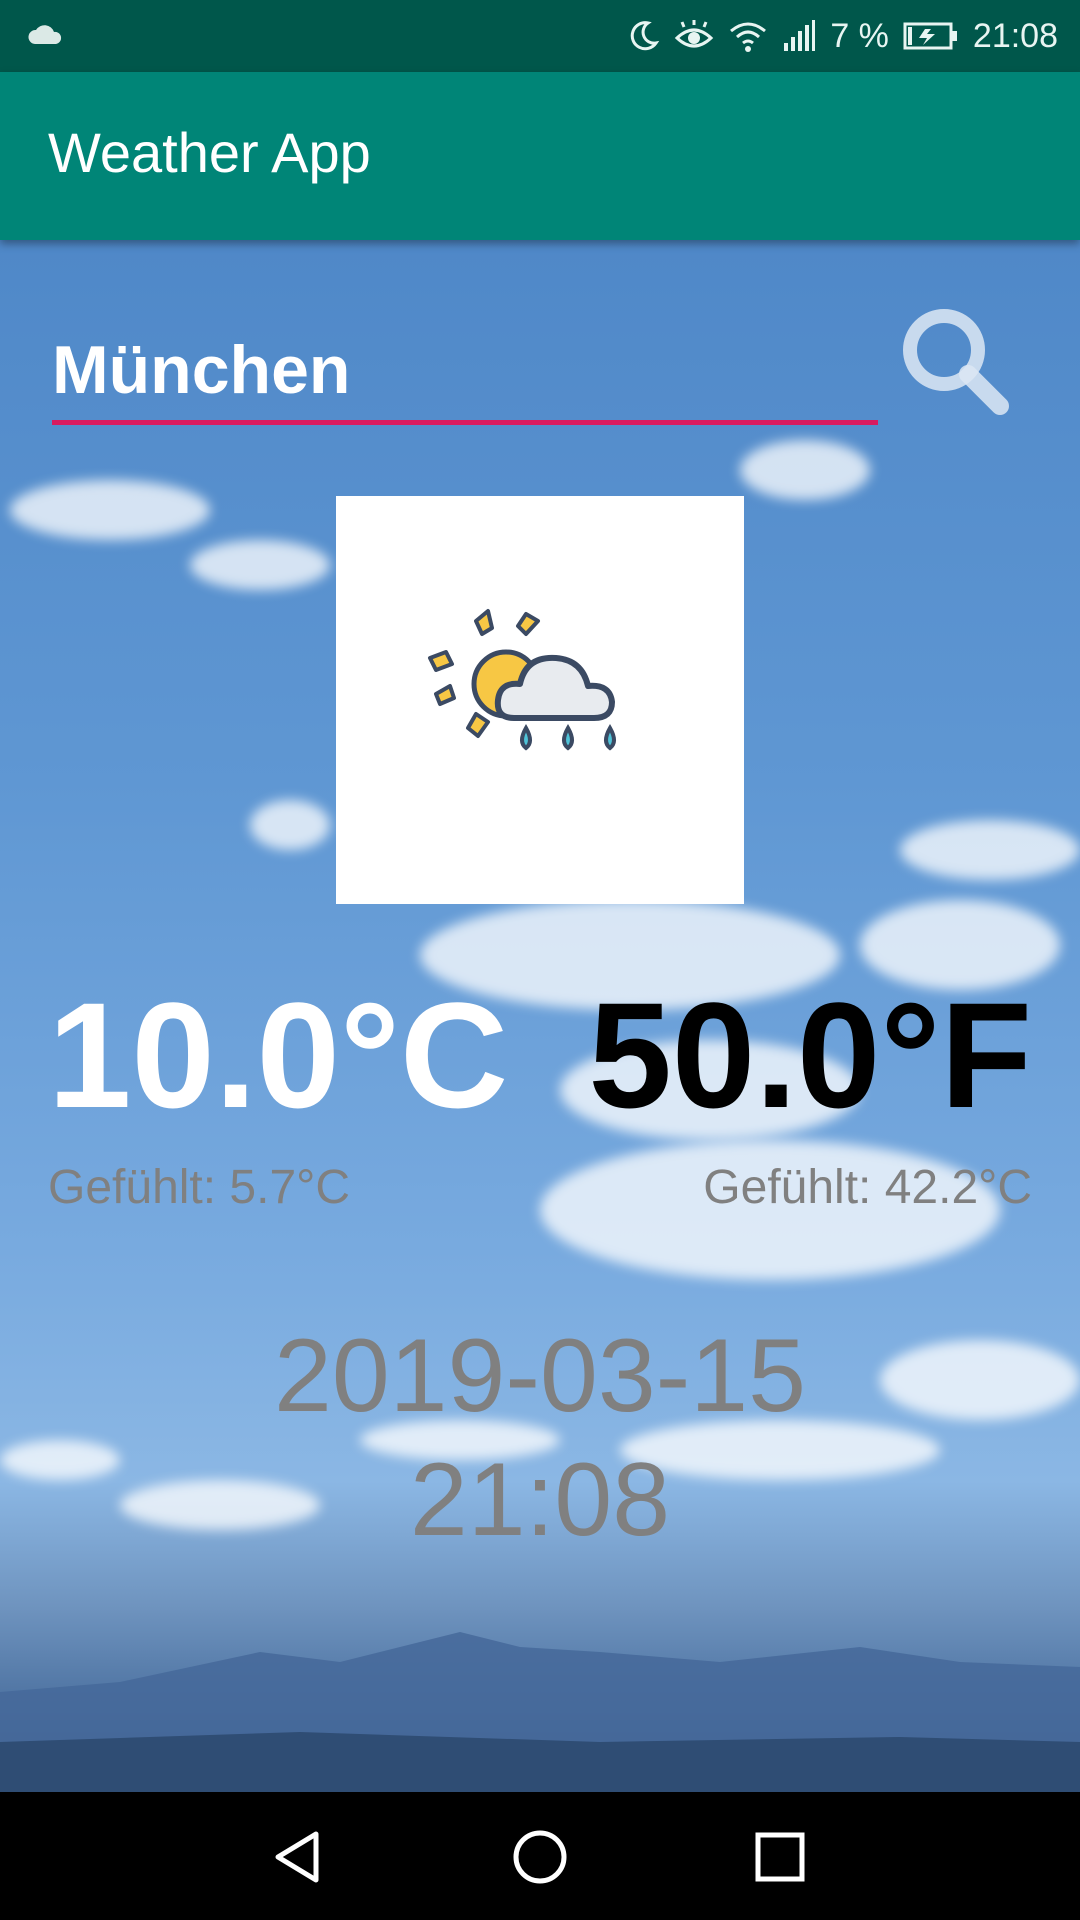 This screenshot has height=1920, width=1080. What do you see at coordinates (694, 36) in the screenshot?
I see `eye-icon` at bounding box center [694, 36].